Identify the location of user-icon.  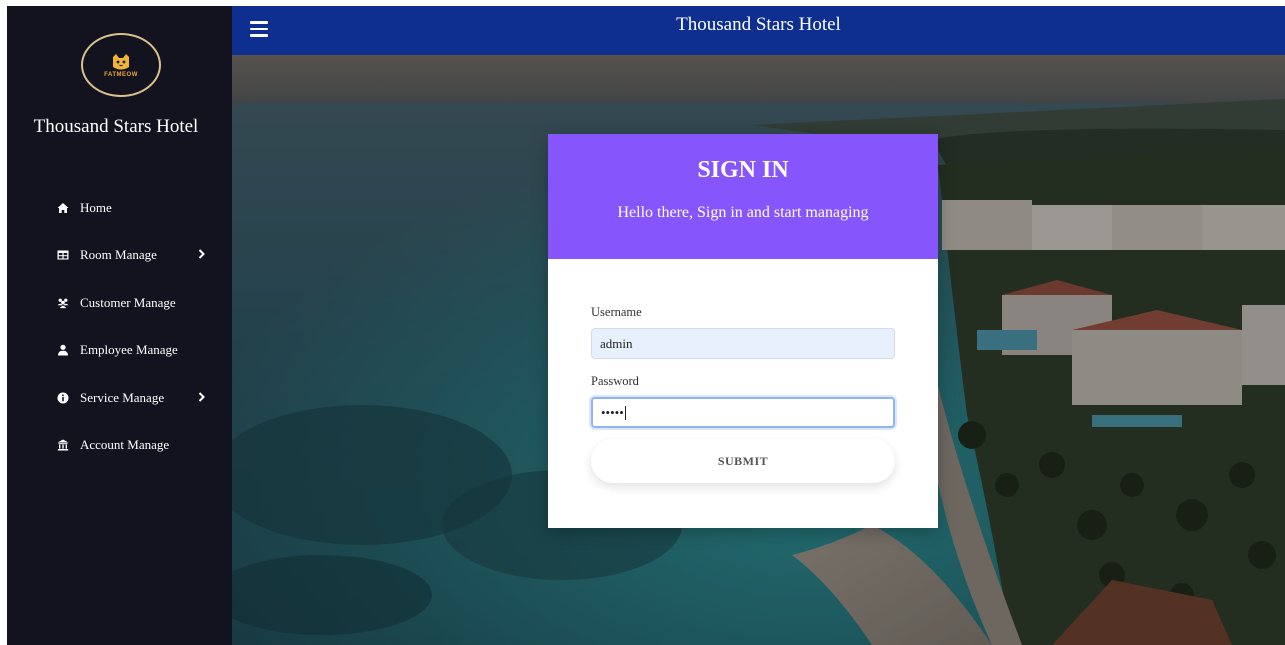
(63, 350).